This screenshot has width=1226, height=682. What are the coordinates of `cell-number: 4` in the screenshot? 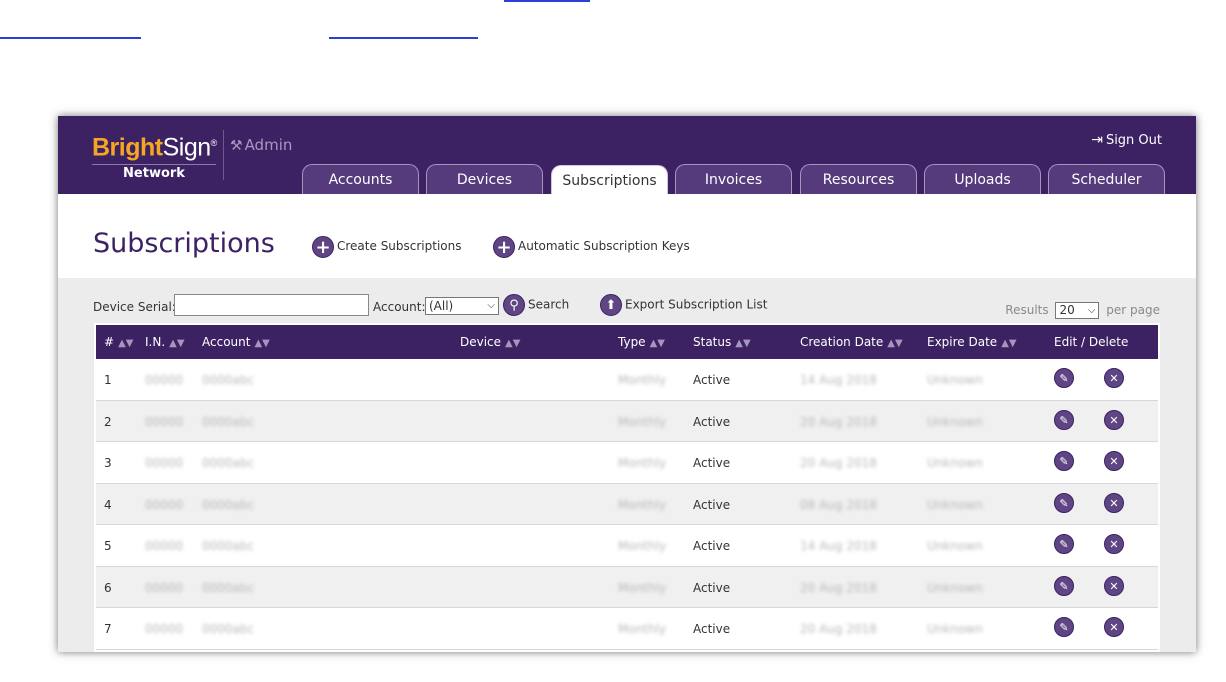 It's located at (108, 504).